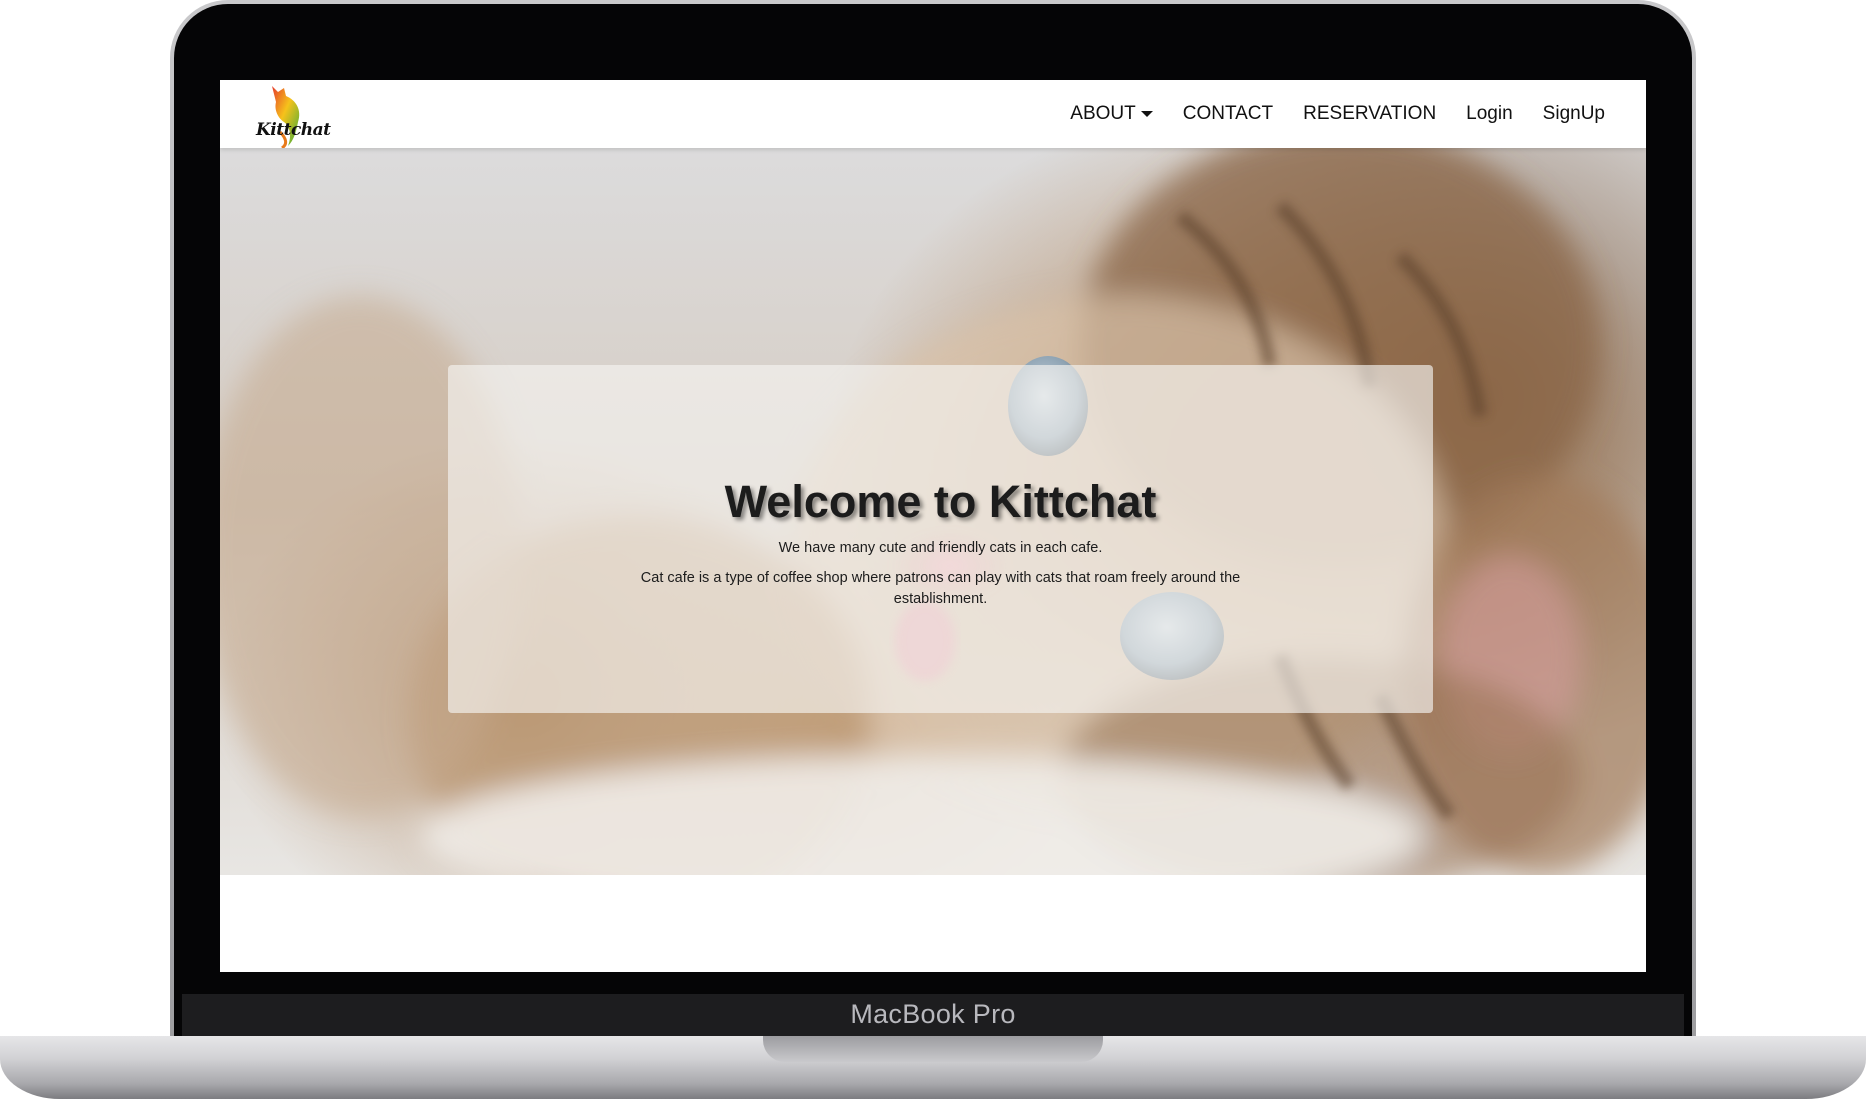  I want to click on caret-down-icon, so click(1146, 114).